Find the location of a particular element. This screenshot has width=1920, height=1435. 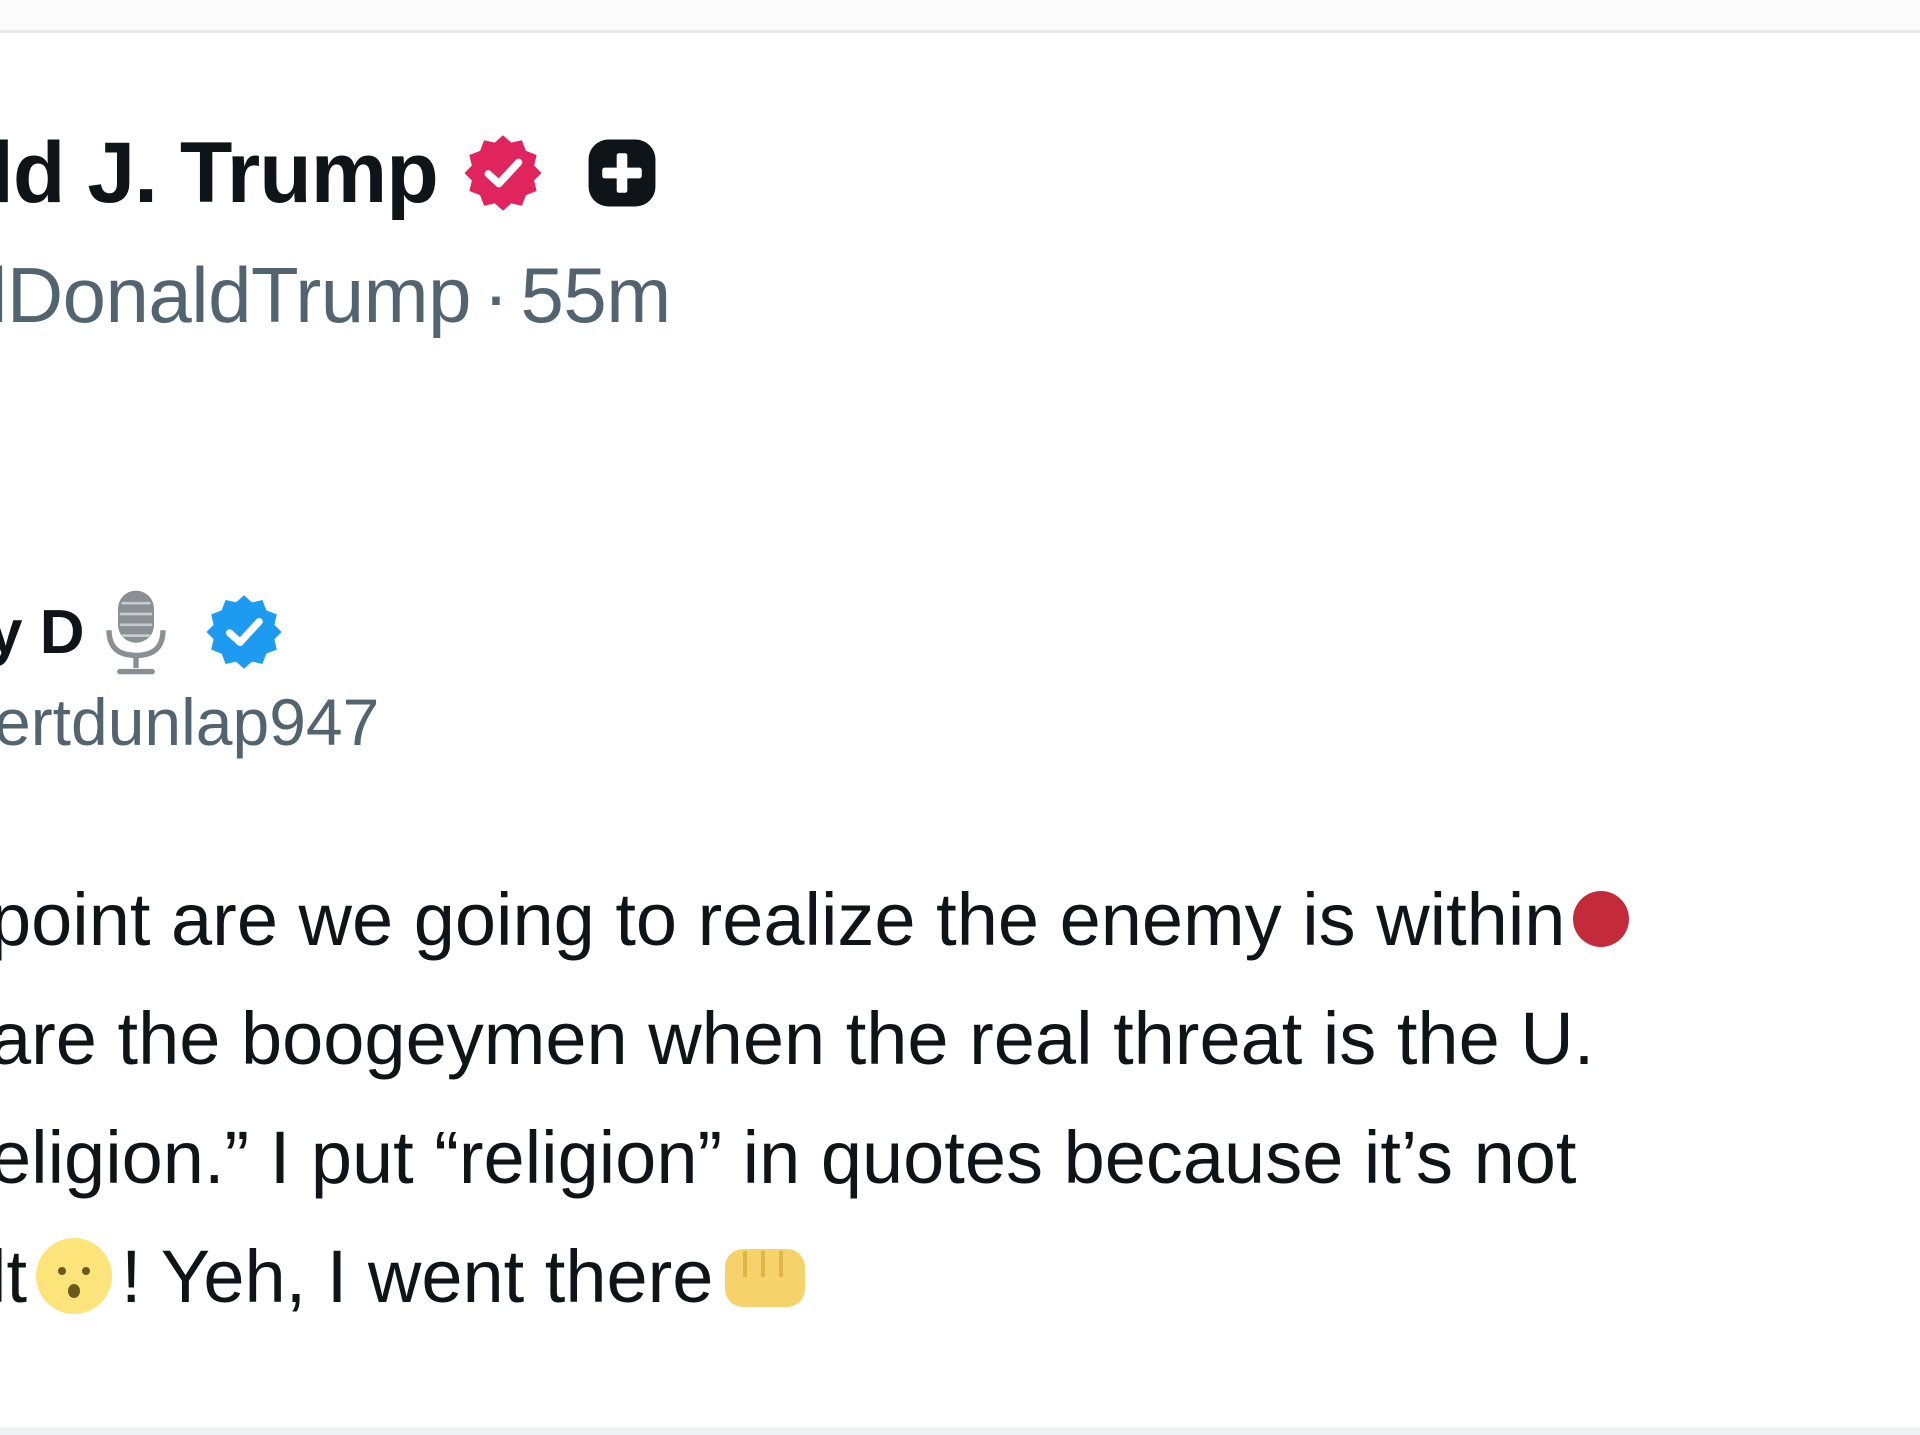

top-divider is located at coordinates (960, 16).